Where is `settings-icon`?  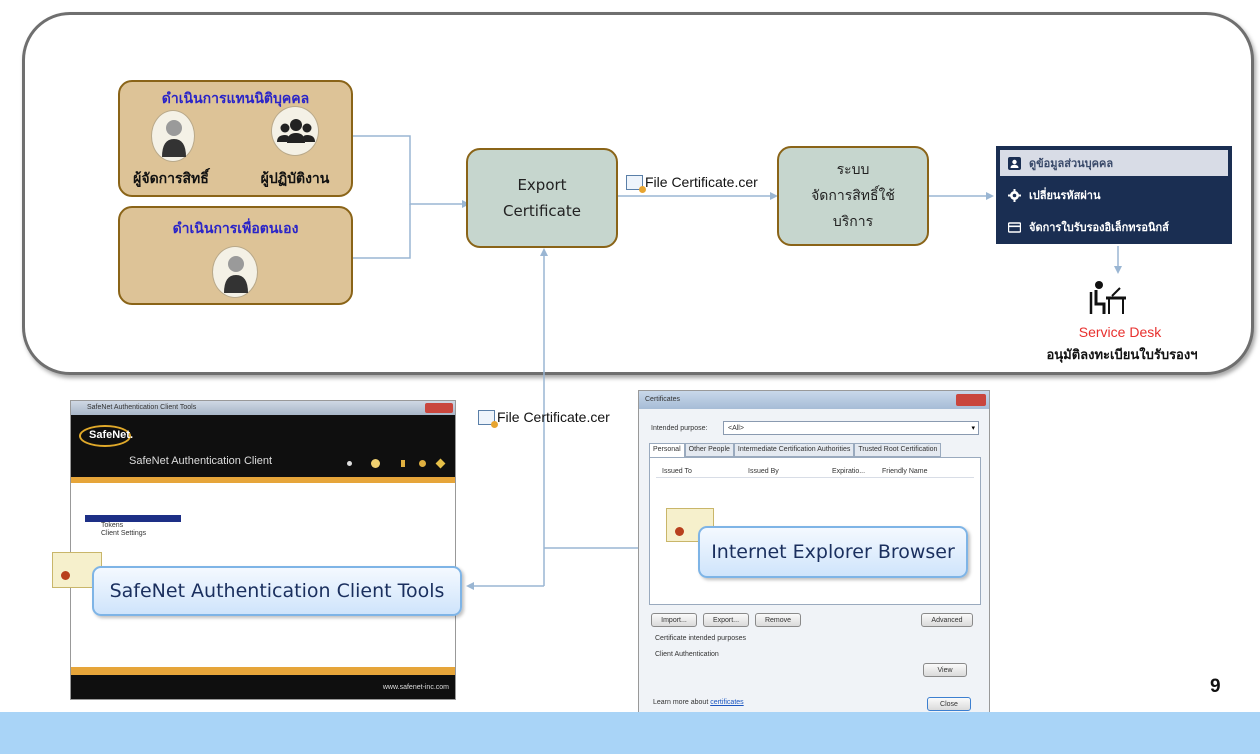
settings-icon is located at coordinates (375, 463).